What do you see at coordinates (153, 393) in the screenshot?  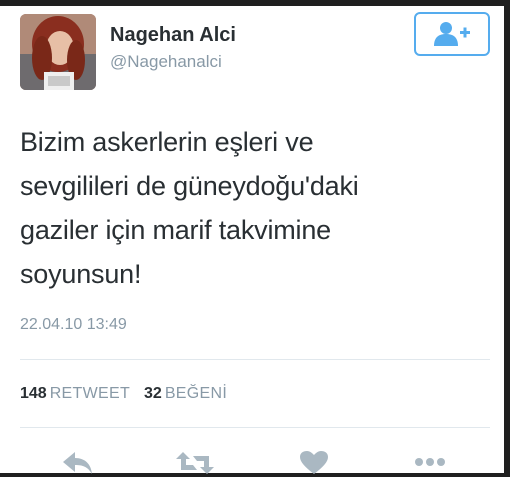 I see `like-count: 32` at bounding box center [153, 393].